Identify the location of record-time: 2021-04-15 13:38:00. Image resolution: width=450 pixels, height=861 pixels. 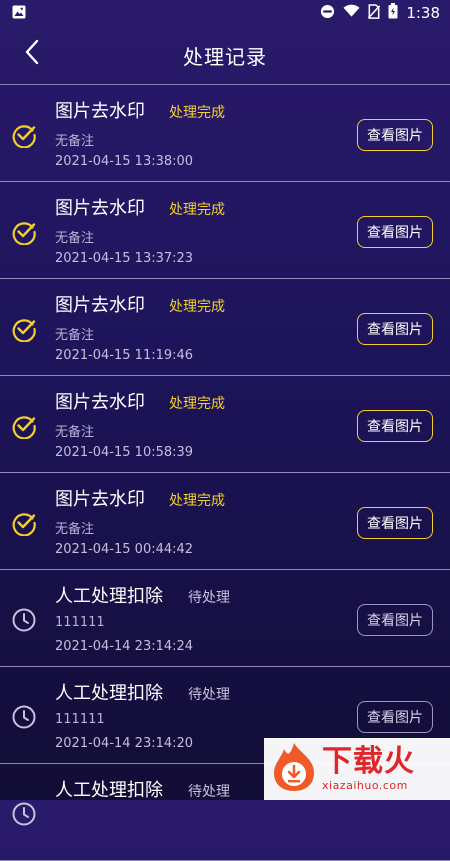
(124, 161).